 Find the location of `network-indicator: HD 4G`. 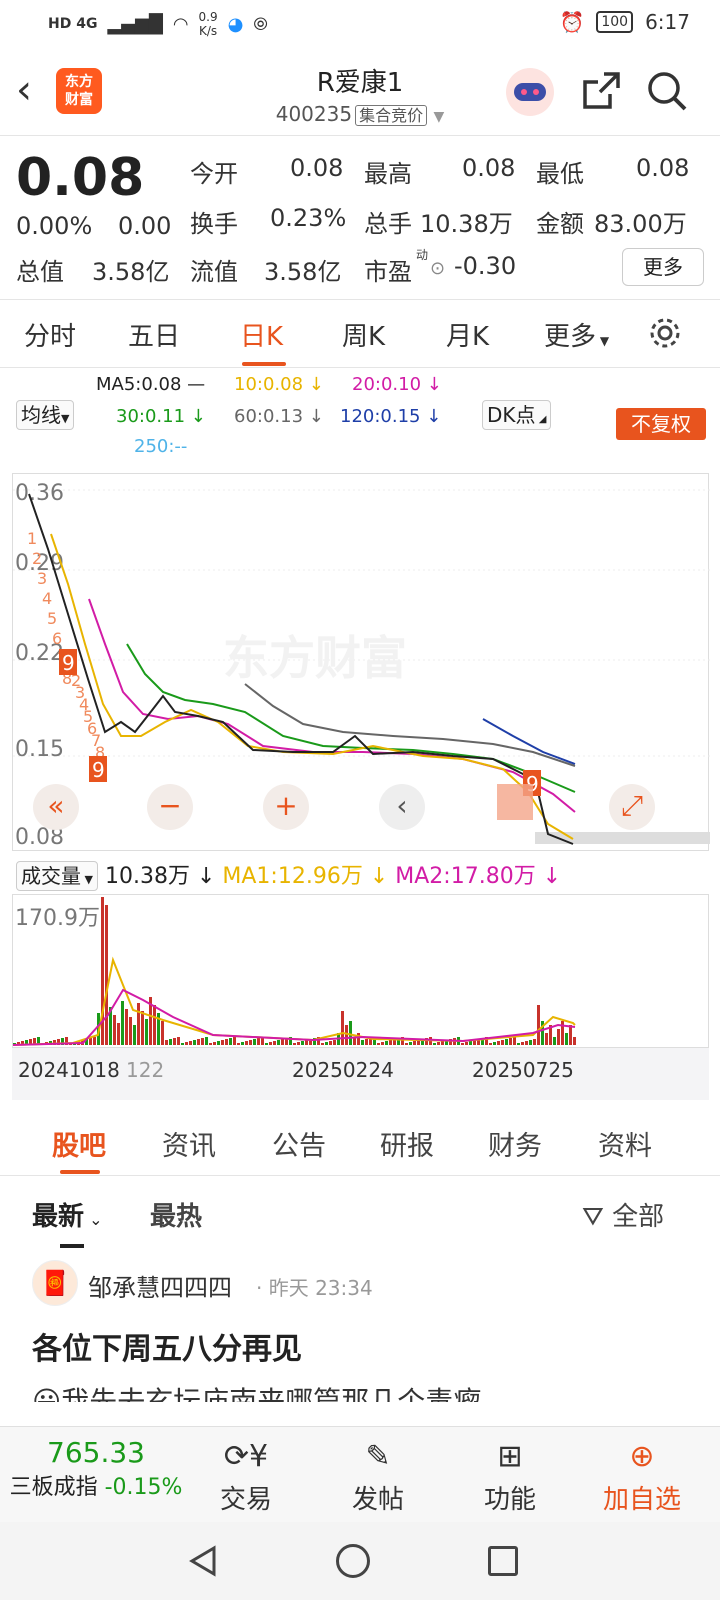

network-indicator: HD 4G is located at coordinates (73, 24).